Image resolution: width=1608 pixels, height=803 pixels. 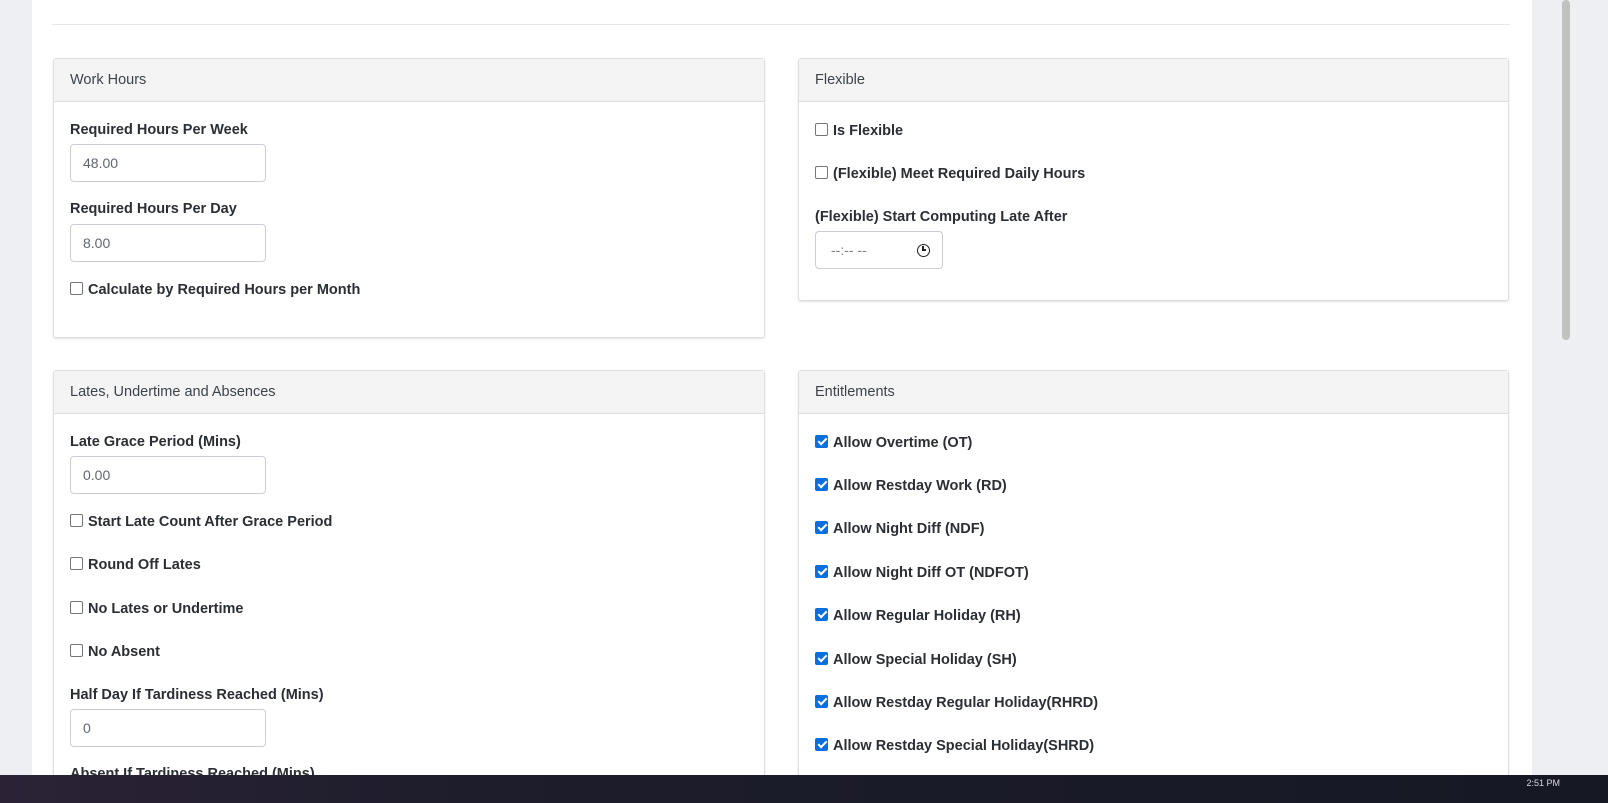 What do you see at coordinates (76, 650) in the screenshot?
I see `no-absent-checkbox` at bounding box center [76, 650].